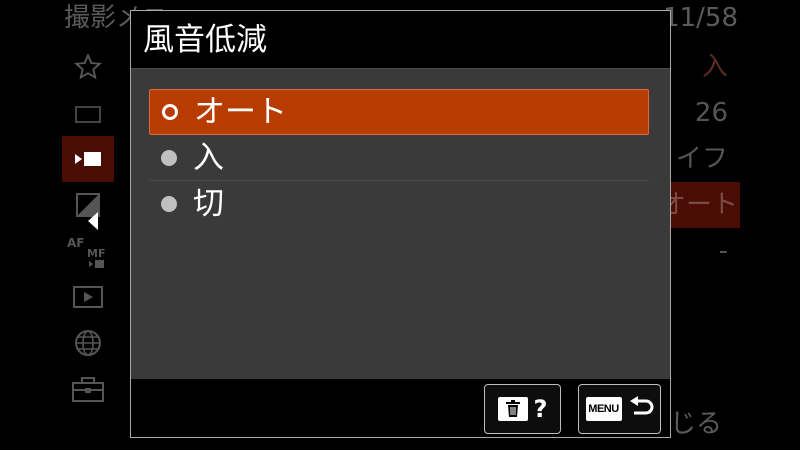 The image size is (800, 450). Describe the element at coordinates (603, 409) in the screenshot. I see `menu-icon: MENU` at that location.